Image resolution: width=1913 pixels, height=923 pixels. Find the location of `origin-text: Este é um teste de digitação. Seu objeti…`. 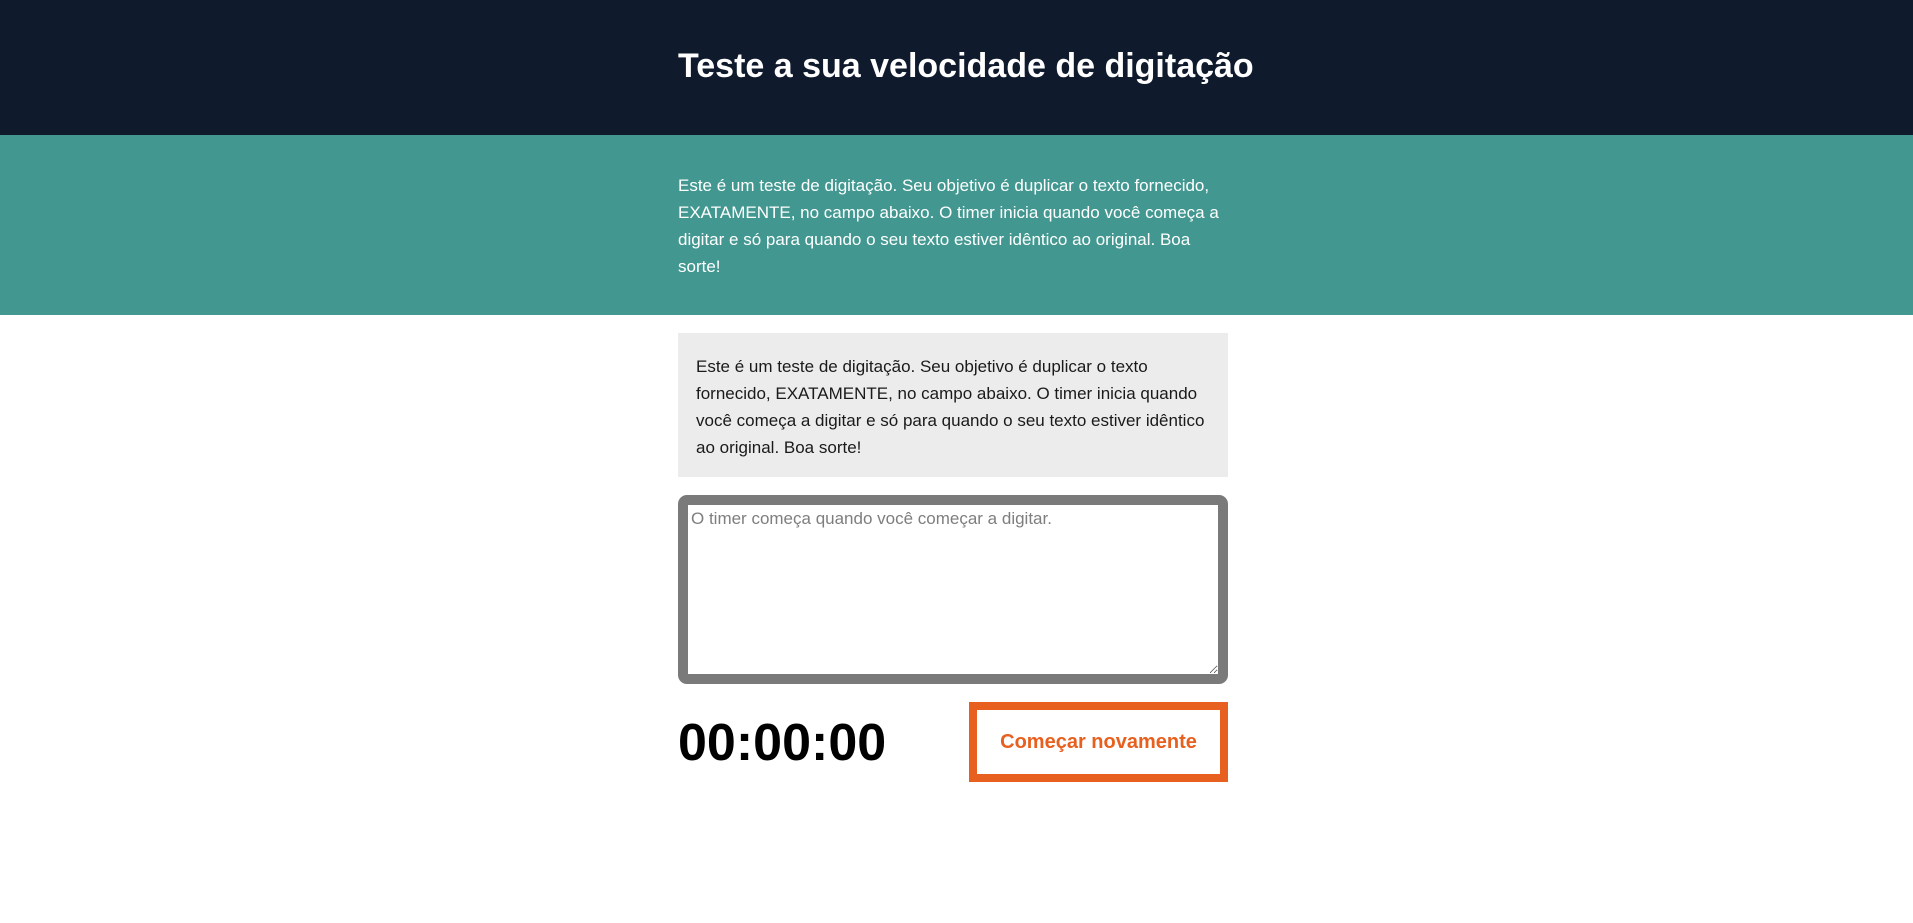

origin-text: Este é um teste de digitação. Seu objeti… is located at coordinates (950, 407).